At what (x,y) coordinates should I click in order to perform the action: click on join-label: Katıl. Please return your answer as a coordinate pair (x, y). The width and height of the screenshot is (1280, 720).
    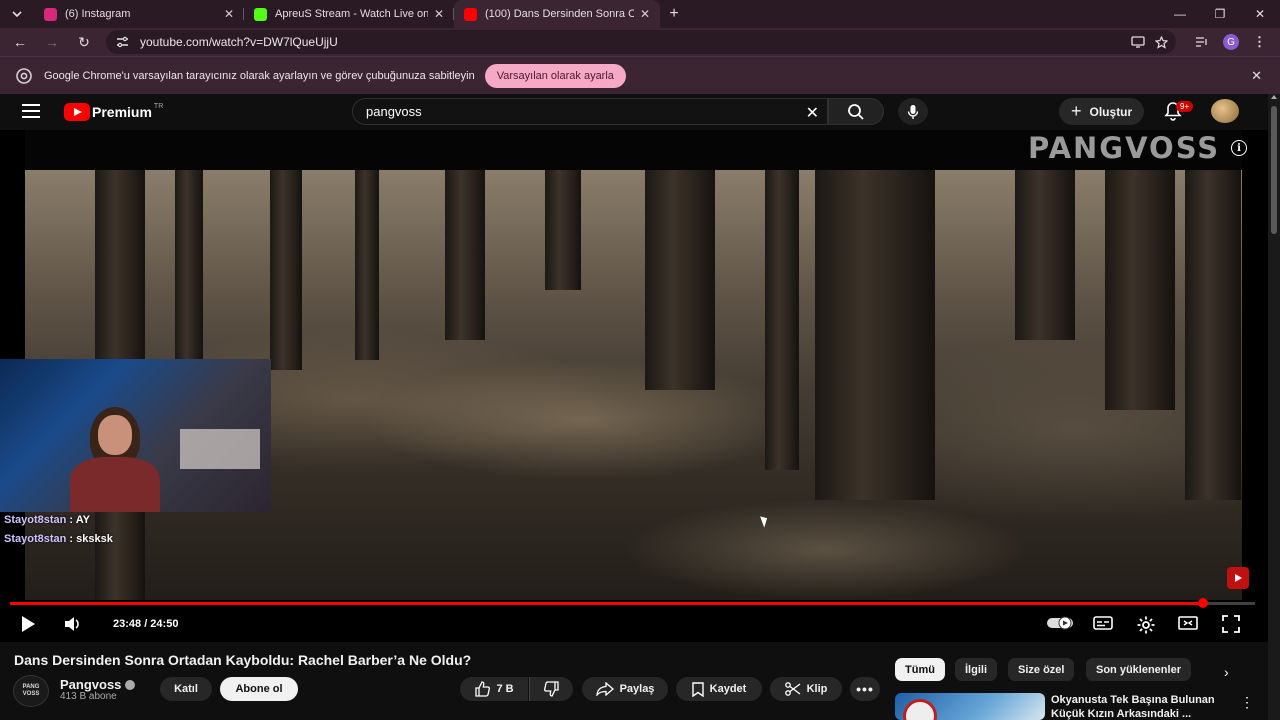
    Looking at the image, I should click on (186, 689).